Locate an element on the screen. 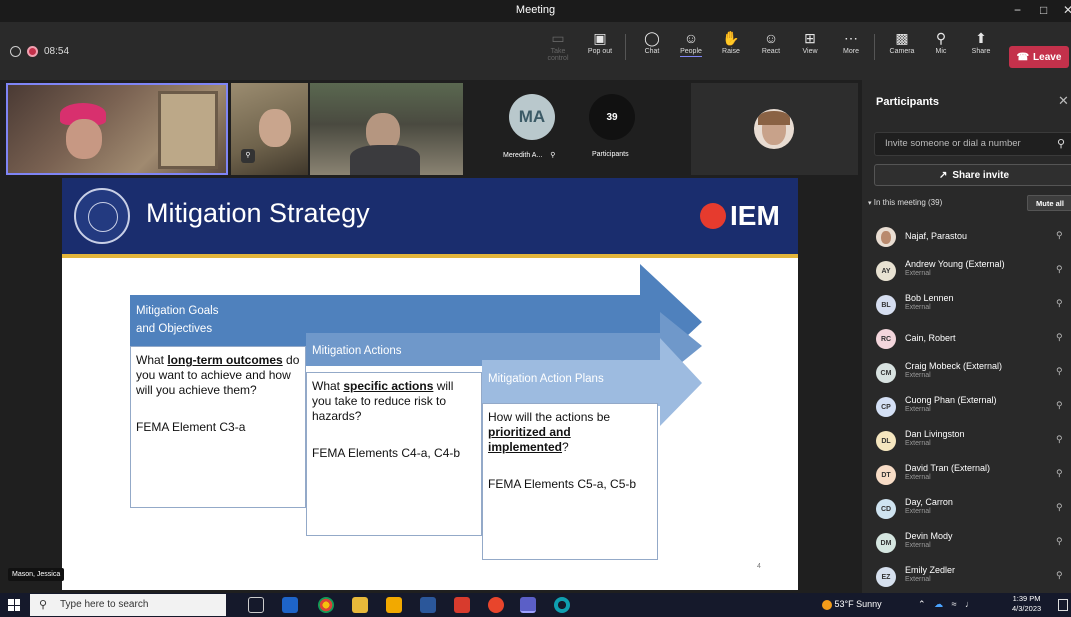  participant-row: DM Devin Mody External ⚲ is located at coordinates (973, 543).